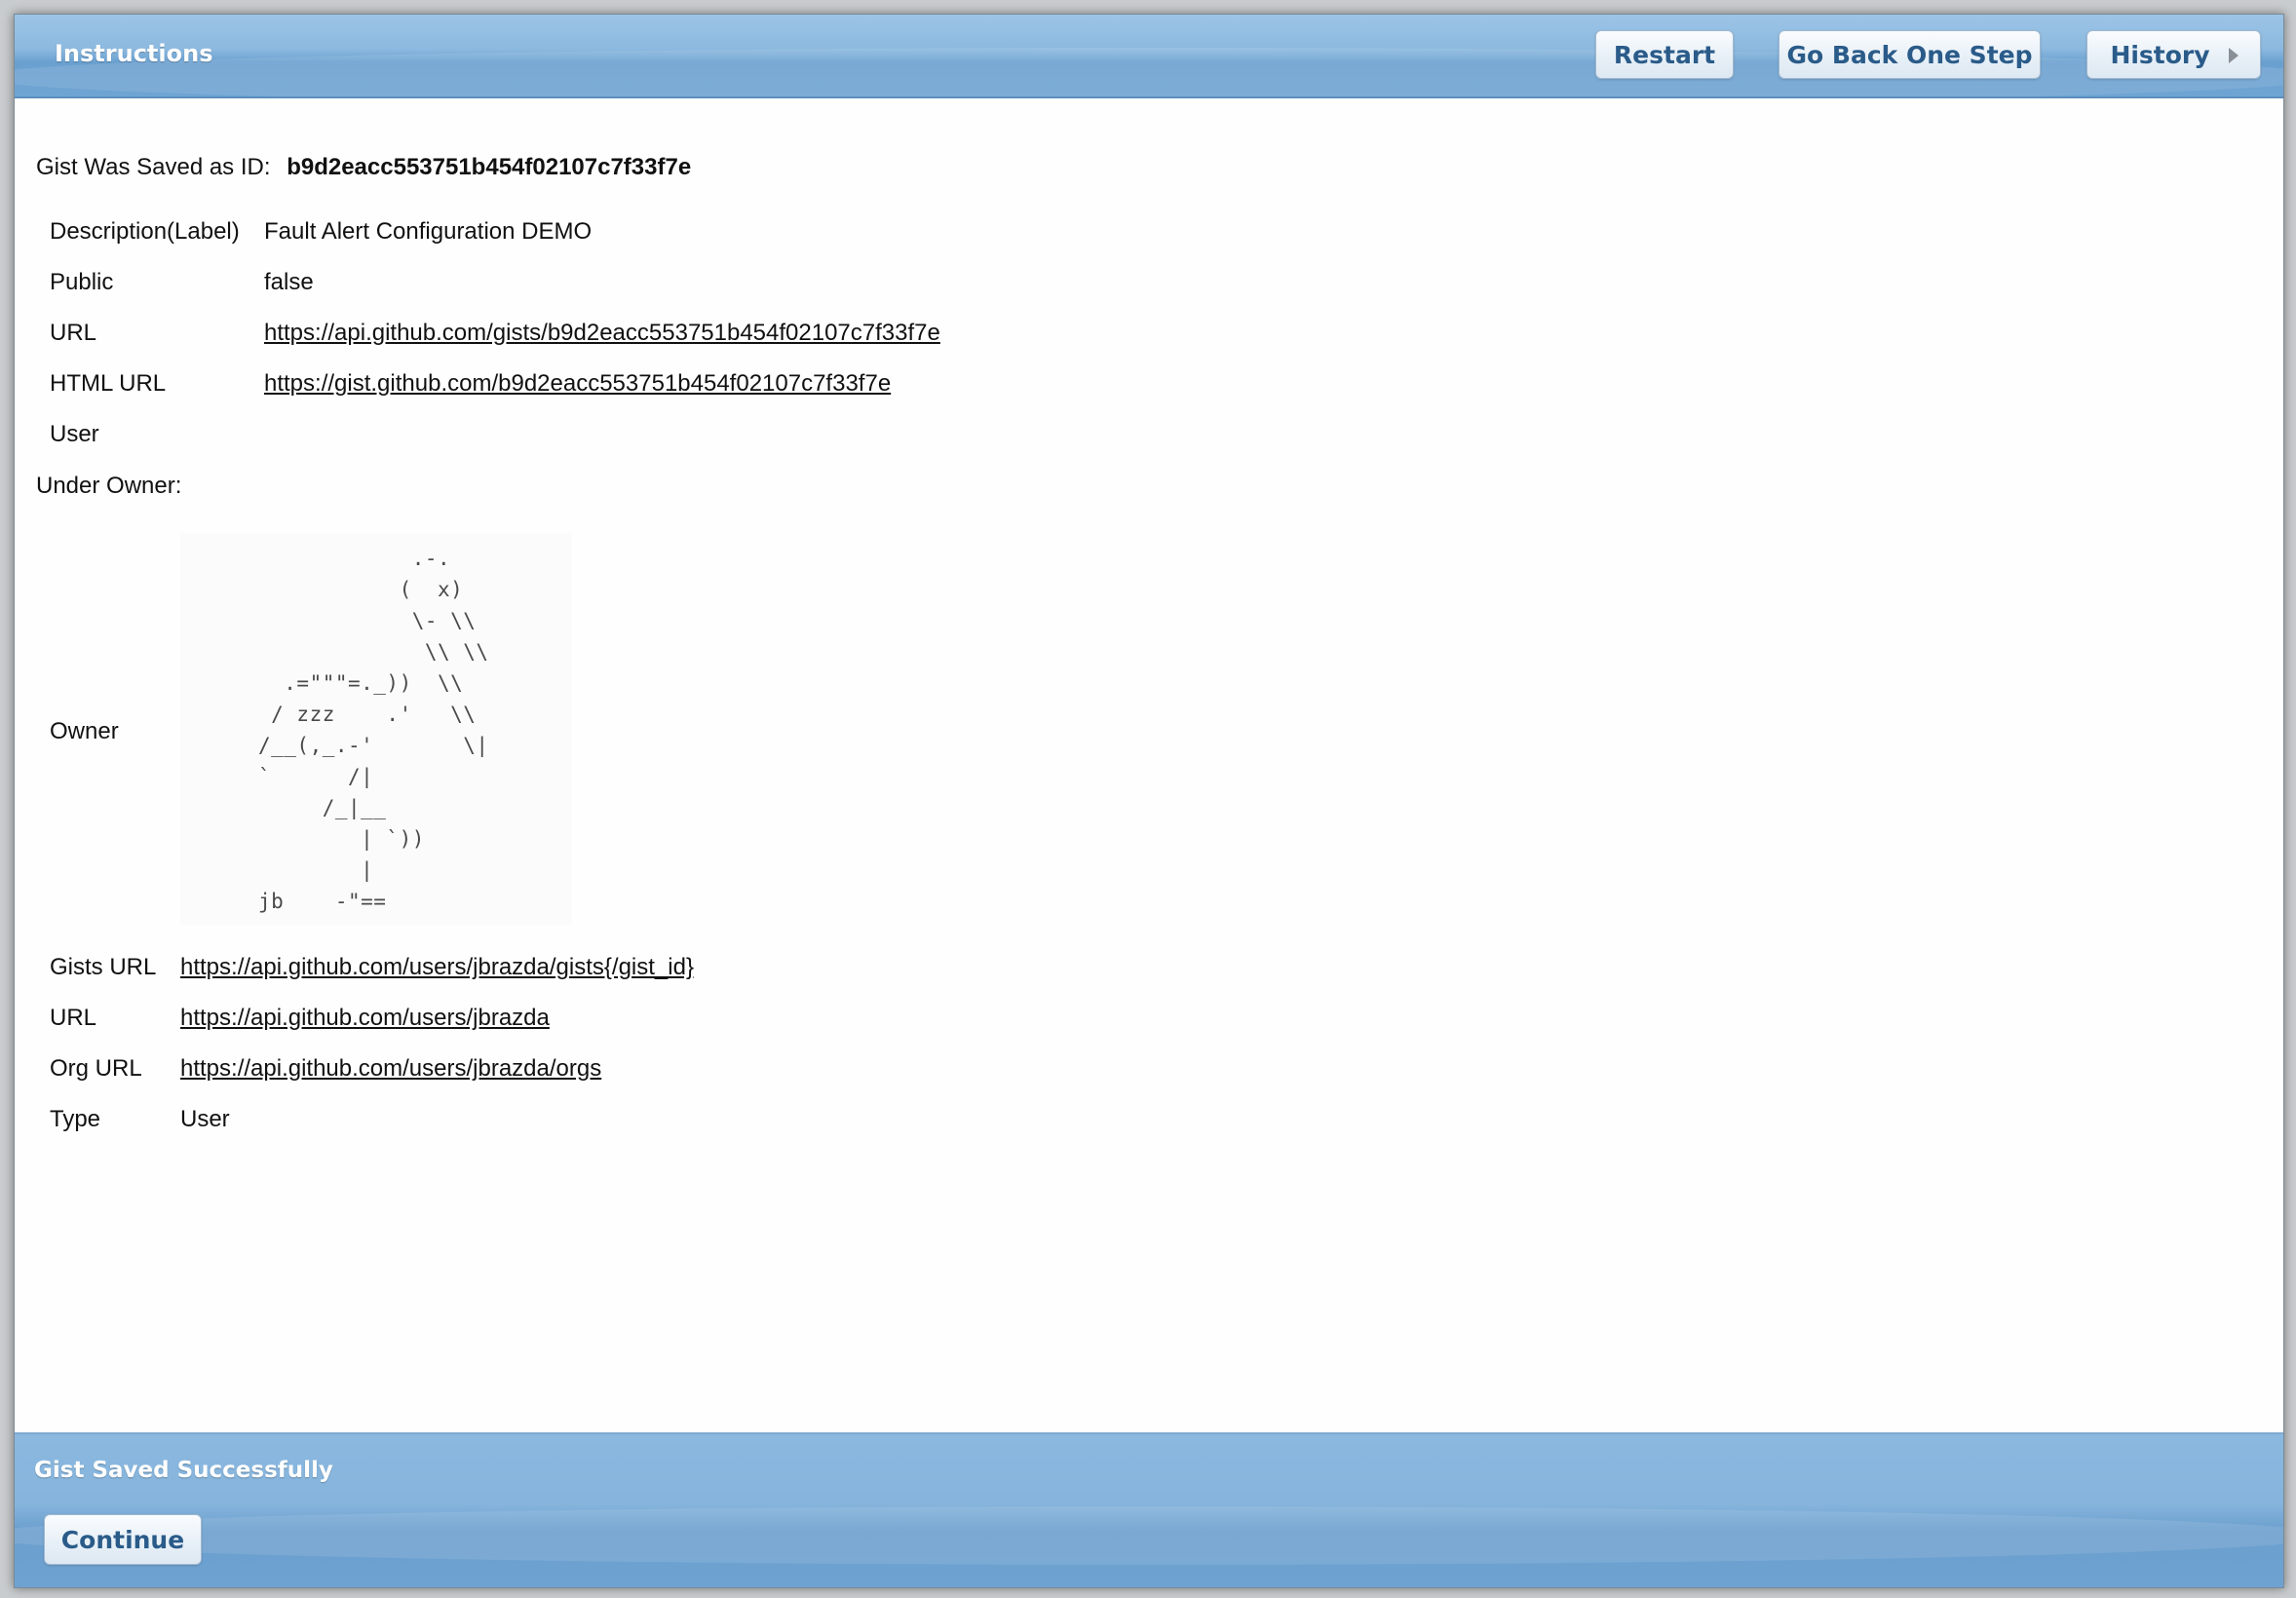 This screenshot has height=1598, width=2296. I want to click on continue-button: Continue, so click(123, 1540).